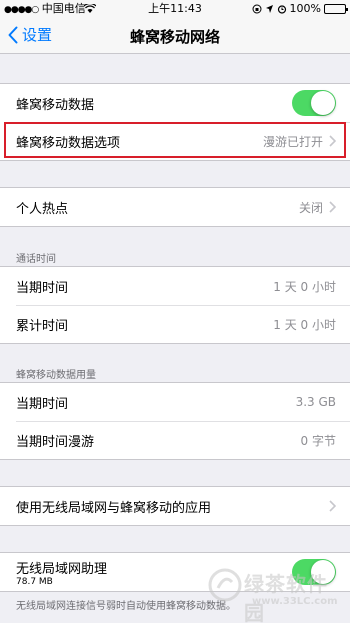 The image size is (350, 623). What do you see at coordinates (42, 326) in the screenshot?
I see `call-time-total-label: 累计时间` at bounding box center [42, 326].